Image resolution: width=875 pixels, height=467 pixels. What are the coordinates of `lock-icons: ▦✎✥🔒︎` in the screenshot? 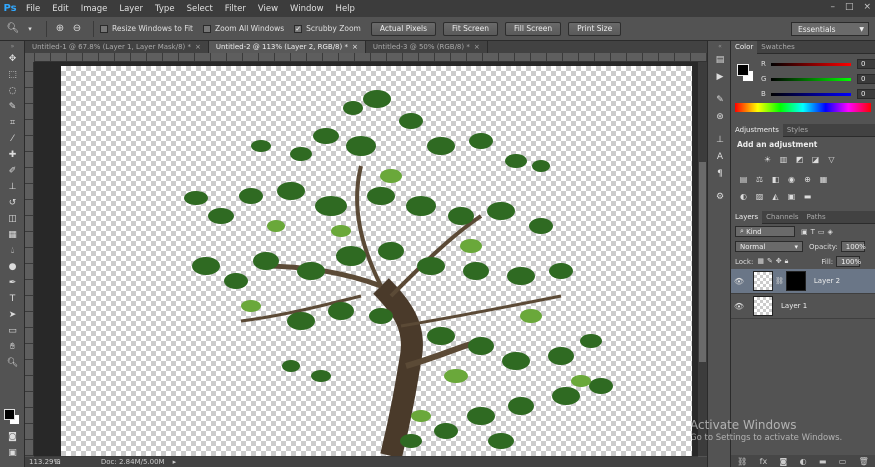 It's located at (774, 261).